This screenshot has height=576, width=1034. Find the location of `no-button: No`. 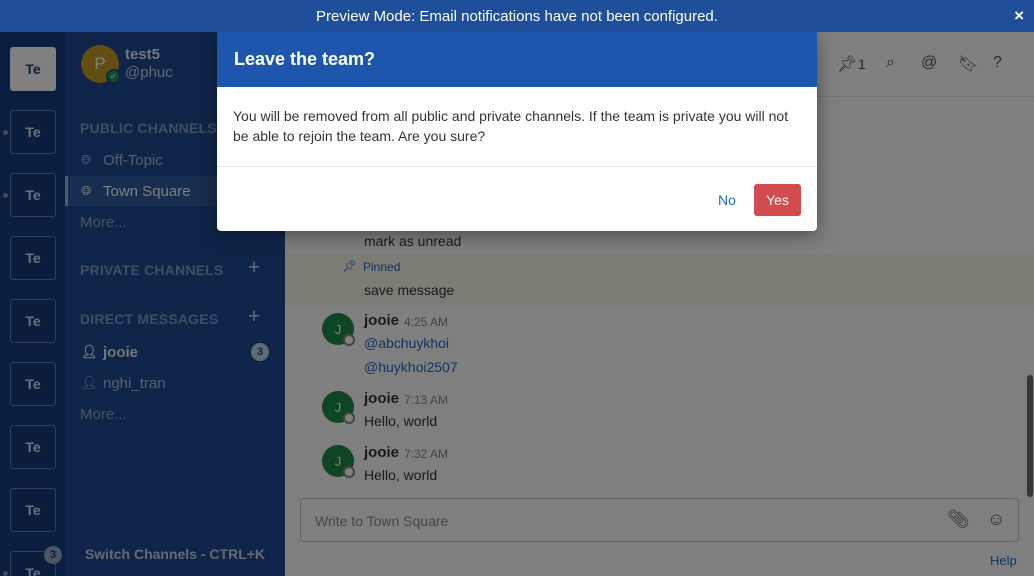

no-button: No is located at coordinates (727, 200).